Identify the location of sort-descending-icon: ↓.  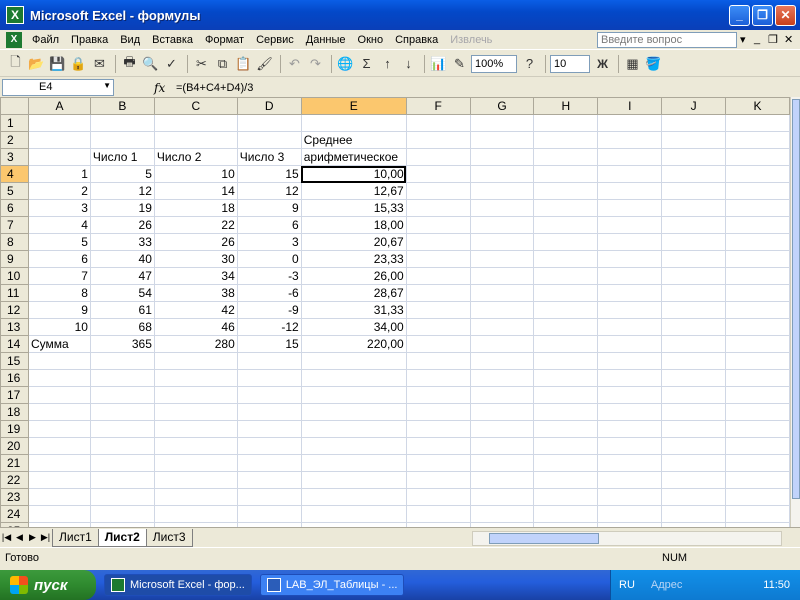
(408, 63).